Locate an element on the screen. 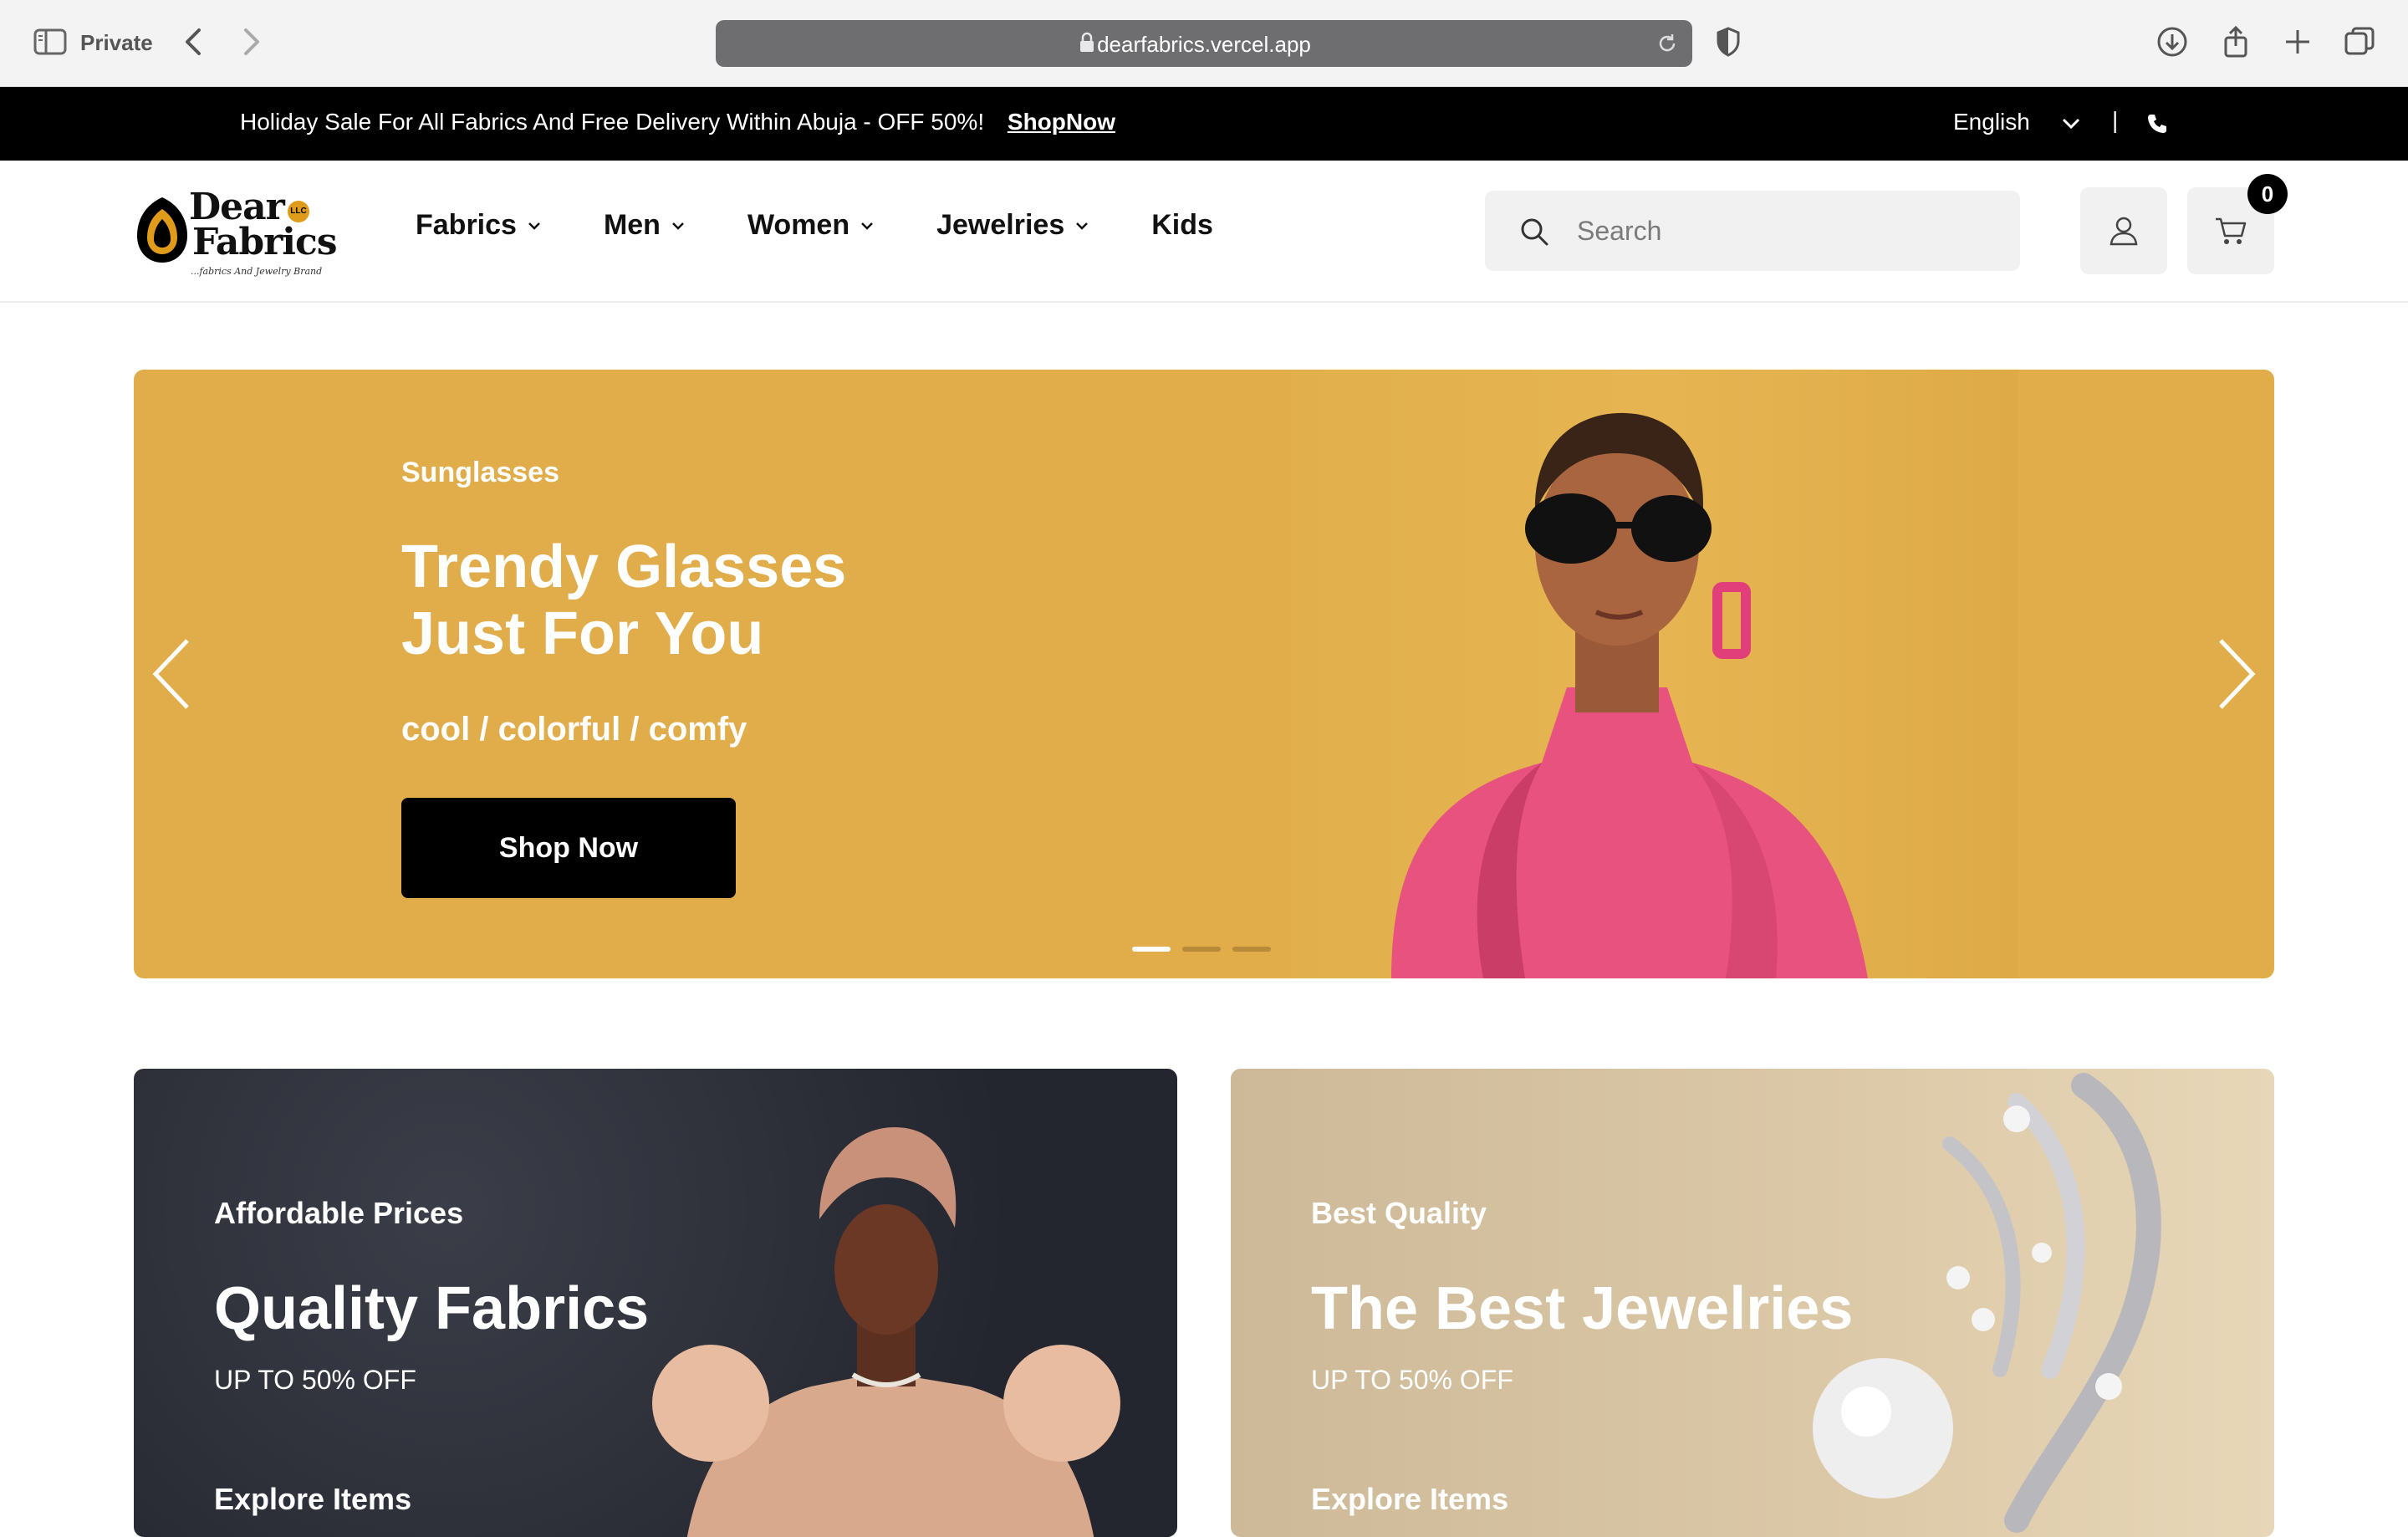 The width and height of the screenshot is (2408, 1537). search-input is located at coordinates (1786, 231).